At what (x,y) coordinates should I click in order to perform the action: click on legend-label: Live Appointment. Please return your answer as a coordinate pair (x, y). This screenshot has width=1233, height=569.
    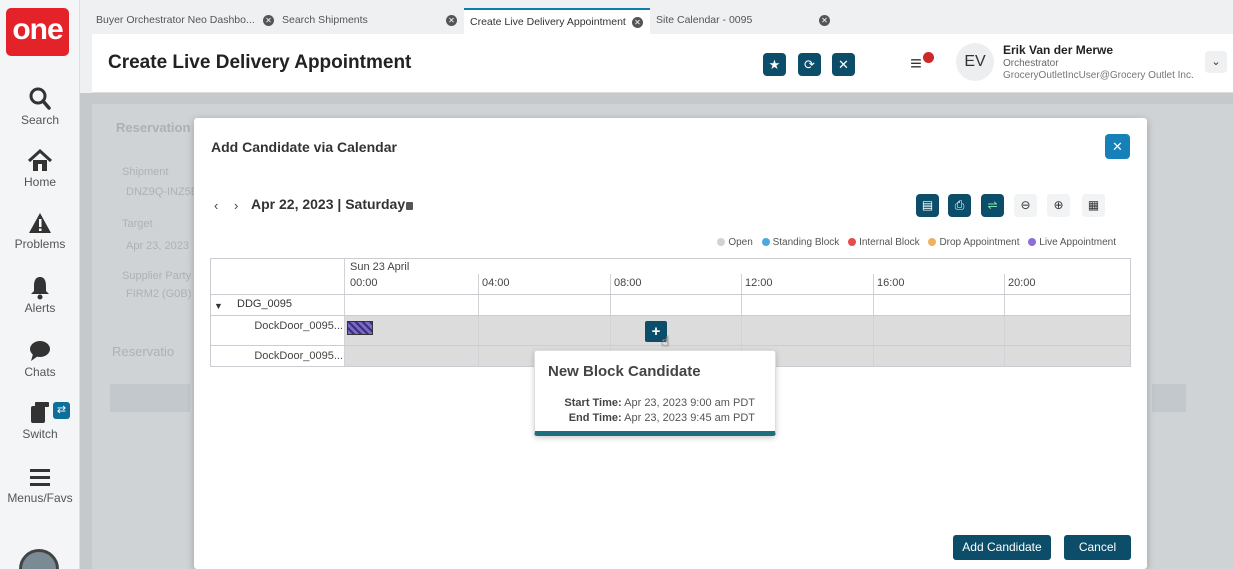
    Looking at the image, I should click on (1077, 242).